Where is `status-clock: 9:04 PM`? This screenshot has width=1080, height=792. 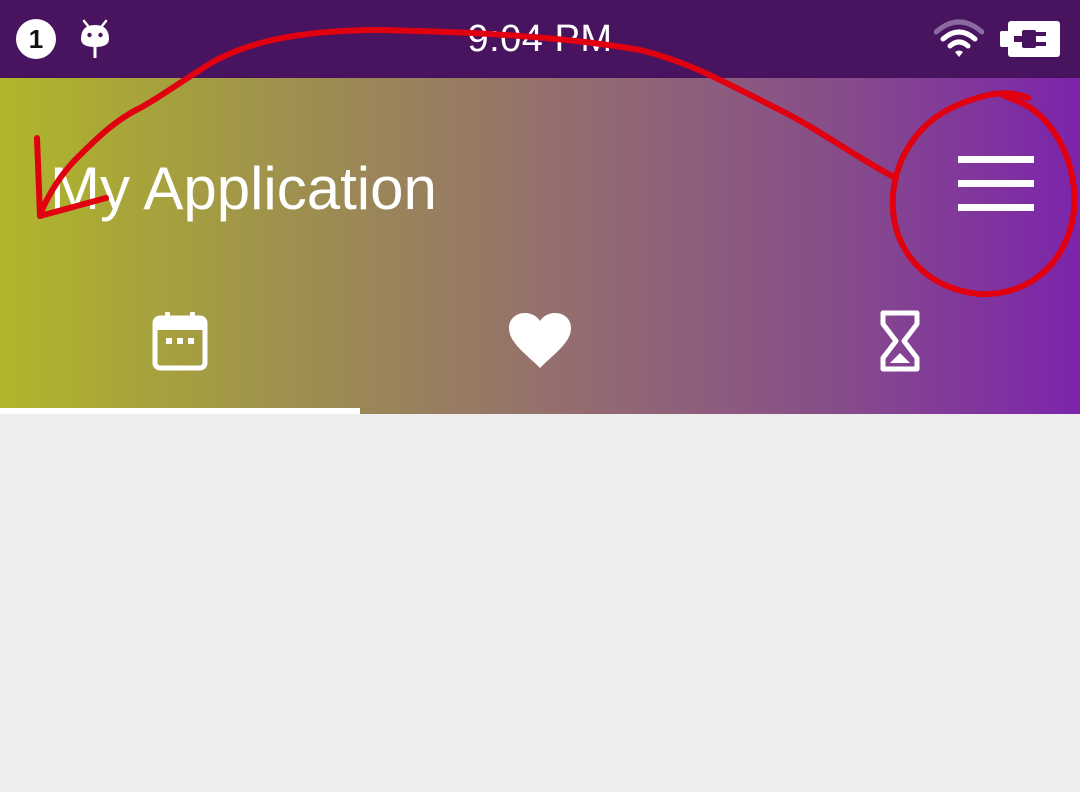
status-clock: 9:04 PM is located at coordinates (540, 39).